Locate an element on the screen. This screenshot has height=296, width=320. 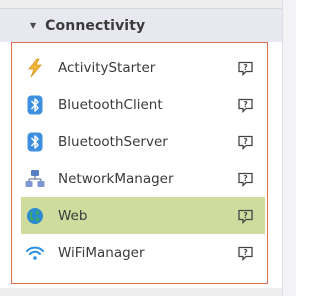
palette-bottom-divider is located at coordinates (141, 292).